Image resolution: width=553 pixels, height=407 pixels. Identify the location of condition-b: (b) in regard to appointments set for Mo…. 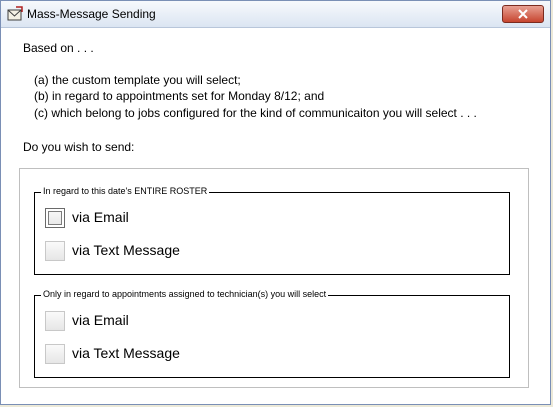
(179, 96).